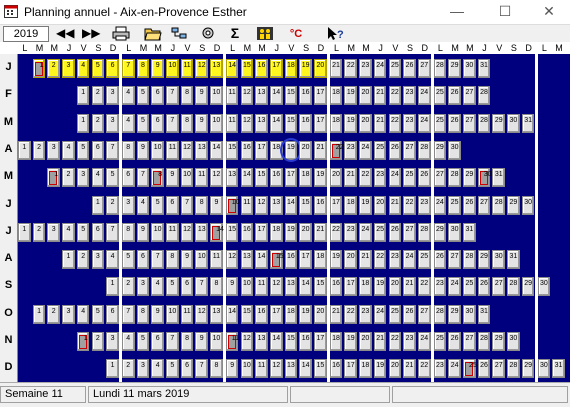  Describe the element at coordinates (409, 314) in the screenshot. I see `day-cell: 26` at that location.